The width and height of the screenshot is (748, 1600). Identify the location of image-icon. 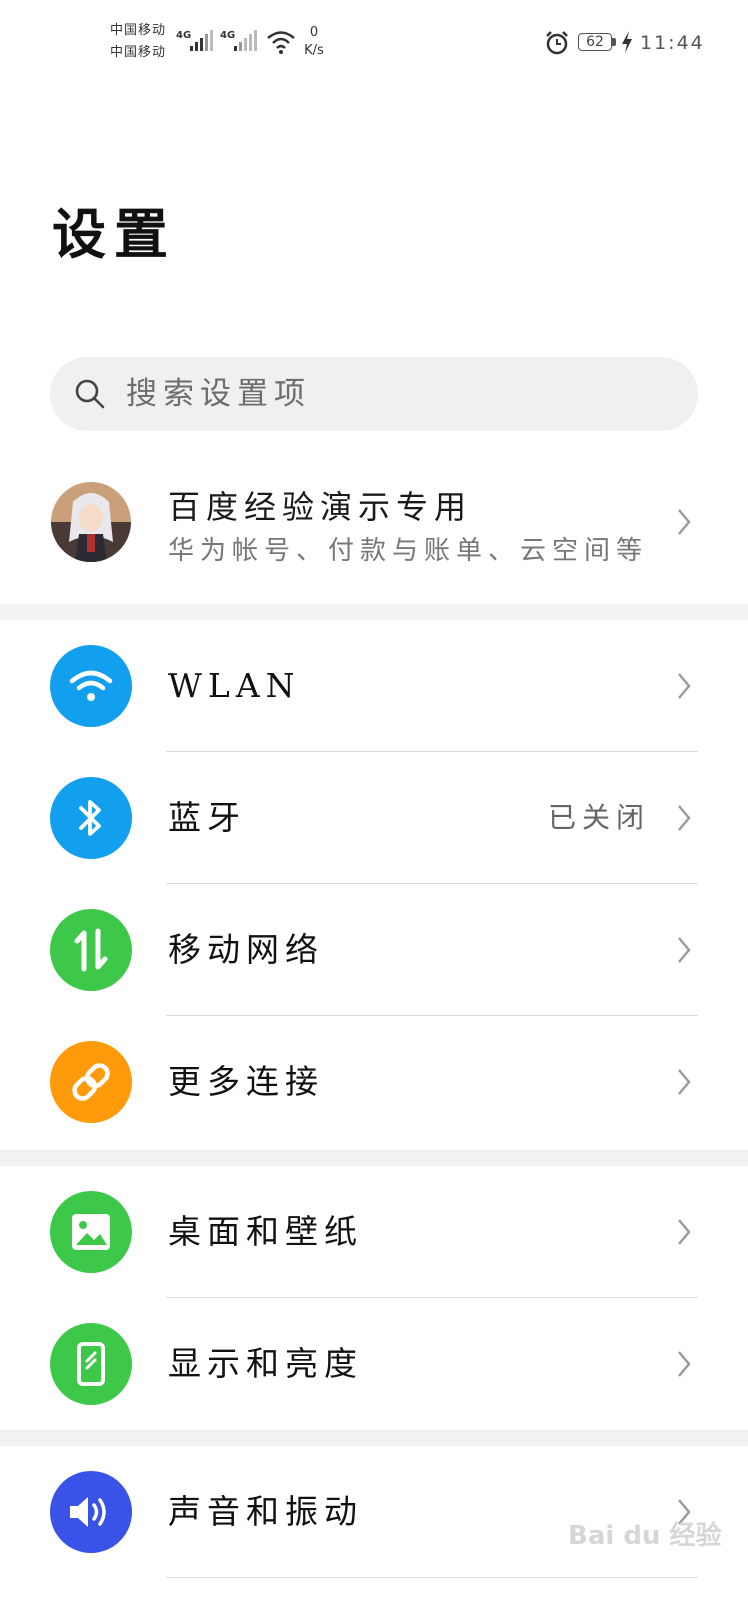
(91, 1232).